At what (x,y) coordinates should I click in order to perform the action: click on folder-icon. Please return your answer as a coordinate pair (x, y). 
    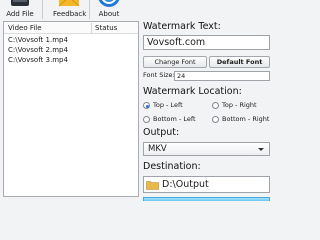
    Looking at the image, I should click on (152, 185).